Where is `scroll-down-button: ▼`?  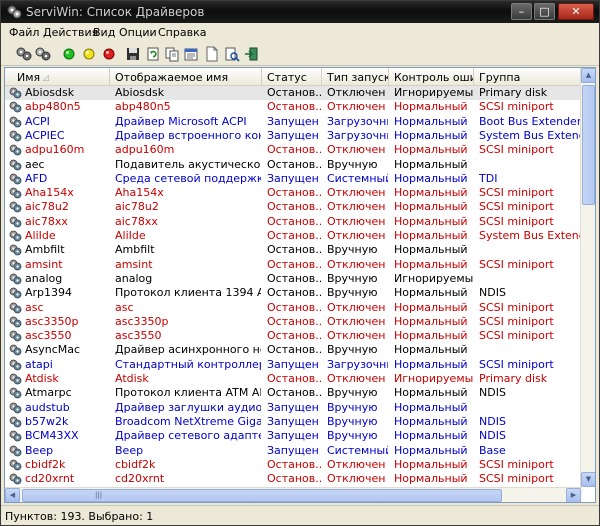
scroll-down-button: ▼ is located at coordinates (588, 479).